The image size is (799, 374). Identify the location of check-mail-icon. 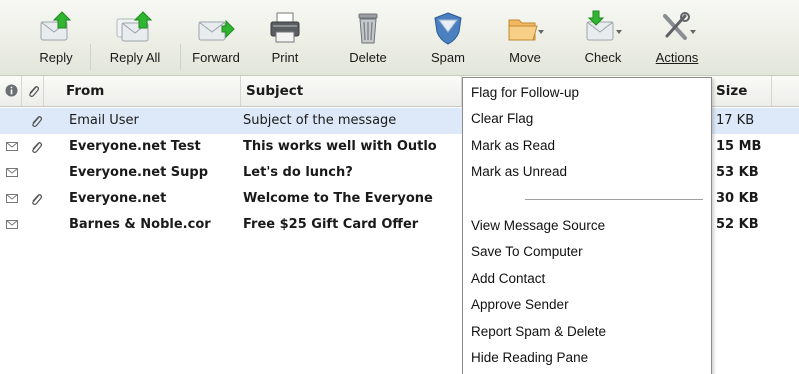
(604, 25).